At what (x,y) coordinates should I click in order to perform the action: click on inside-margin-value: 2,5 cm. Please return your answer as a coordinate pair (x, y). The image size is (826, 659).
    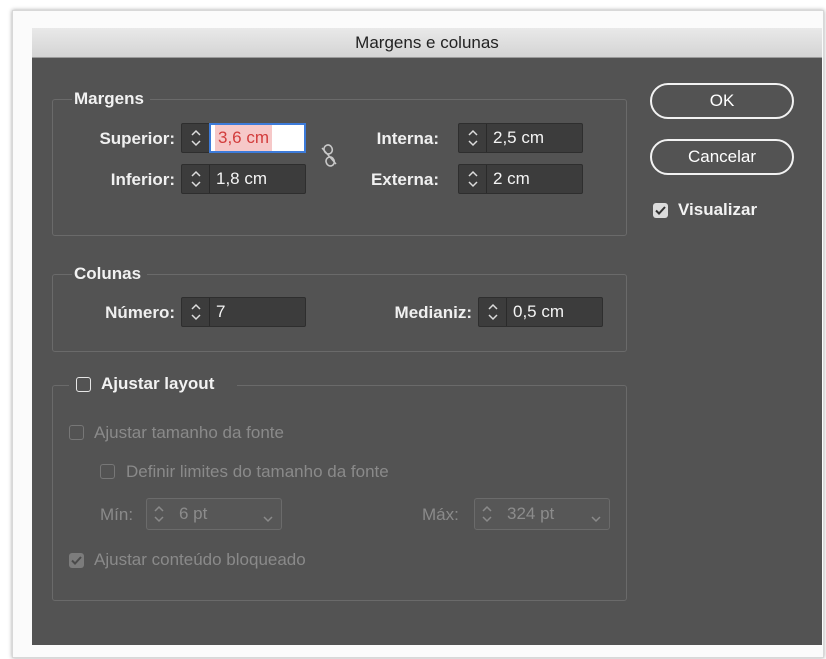
    Looking at the image, I should click on (518, 138).